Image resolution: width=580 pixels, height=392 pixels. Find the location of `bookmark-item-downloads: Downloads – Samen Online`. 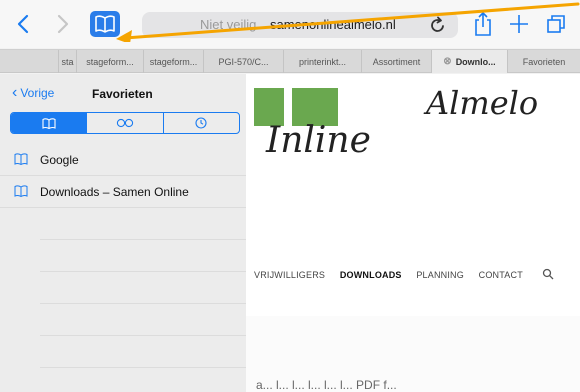

bookmark-item-downloads: Downloads – Samen Online is located at coordinates (123, 192).